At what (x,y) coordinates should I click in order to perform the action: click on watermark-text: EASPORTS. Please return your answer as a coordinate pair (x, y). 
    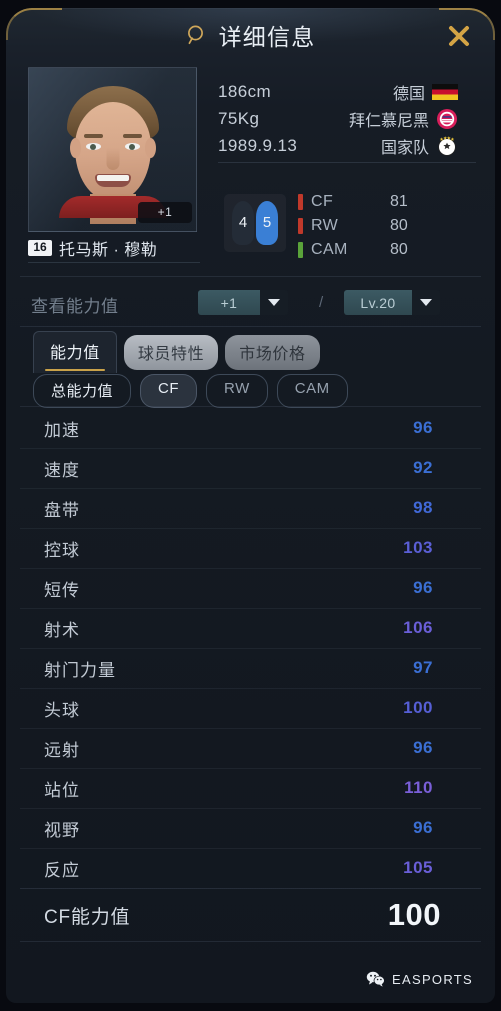
    Looking at the image, I should click on (432, 979).